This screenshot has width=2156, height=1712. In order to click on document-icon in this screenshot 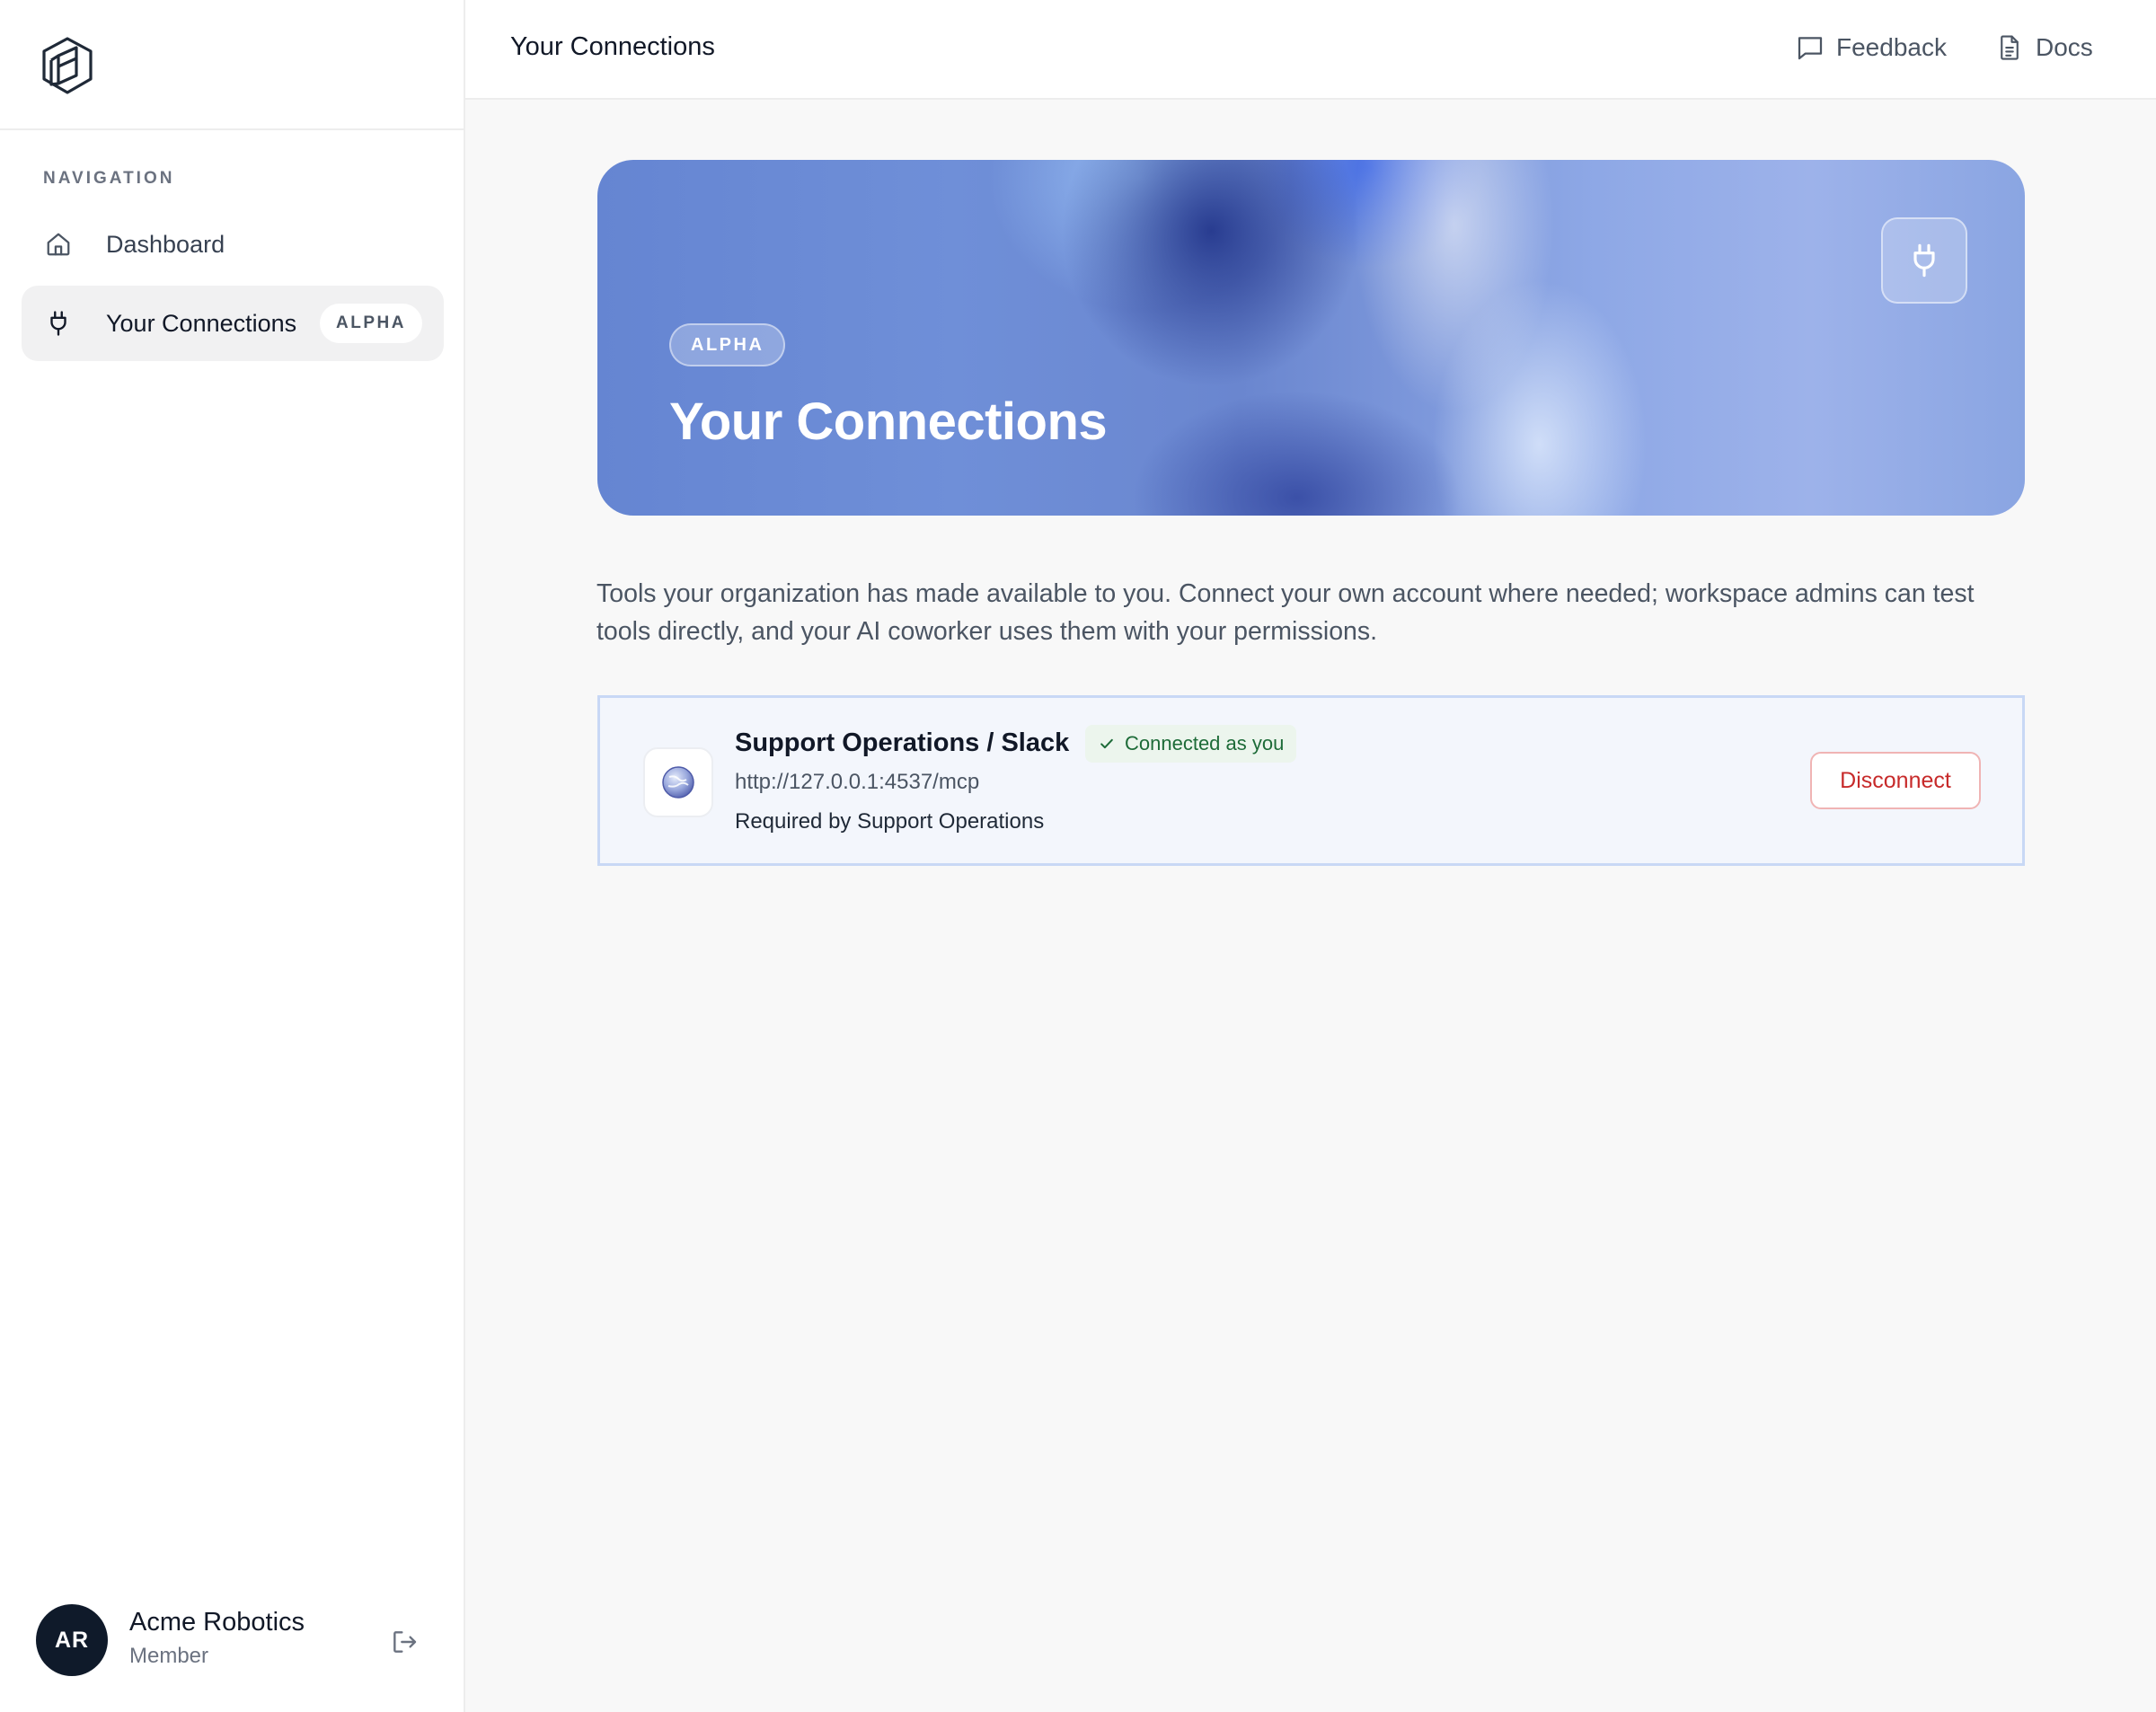, I will do `click(2010, 47)`.